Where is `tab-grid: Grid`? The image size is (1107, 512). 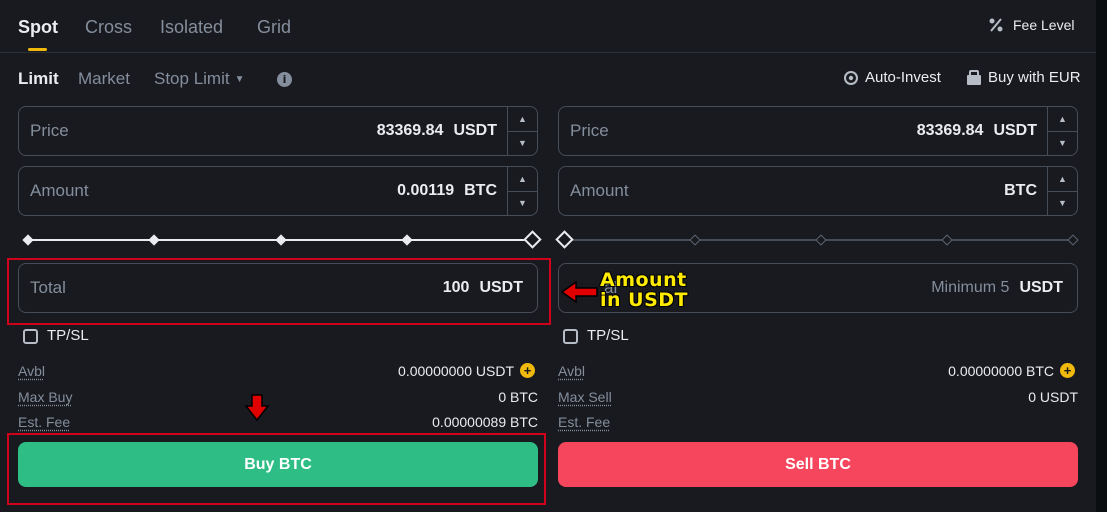 tab-grid: Grid is located at coordinates (274, 27).